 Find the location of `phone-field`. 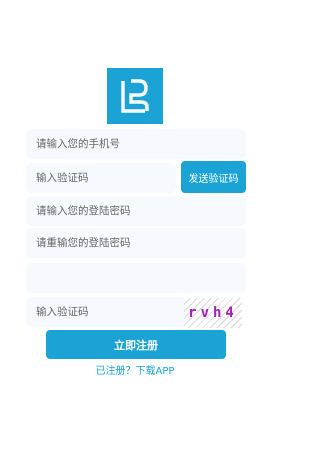

phone-field is located at coordinates (136, 144).